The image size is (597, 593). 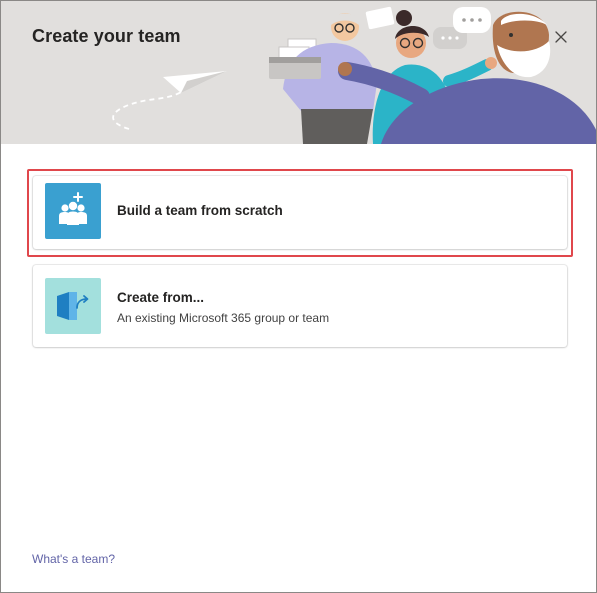 What do you see at coordinates (200, 210) in the screenshot?
I see `option-title: Build a team from scratch` at bounding box center [200, 210].